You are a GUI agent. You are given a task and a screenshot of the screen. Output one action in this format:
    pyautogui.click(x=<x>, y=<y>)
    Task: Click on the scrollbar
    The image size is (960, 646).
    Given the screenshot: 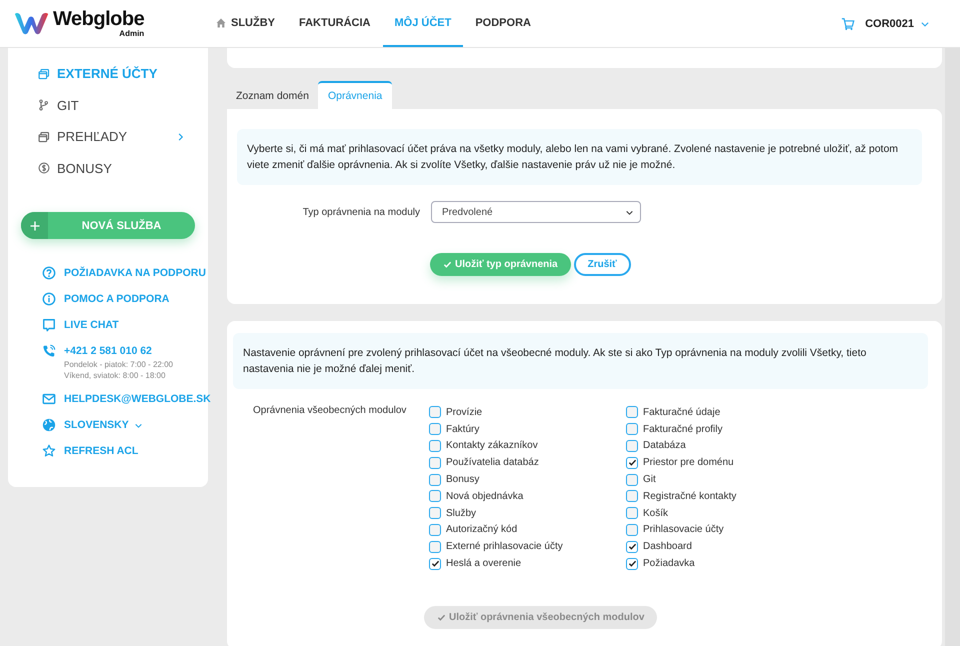 What is the action you would take?
    pyautogui.click(x=952, y=347)
    